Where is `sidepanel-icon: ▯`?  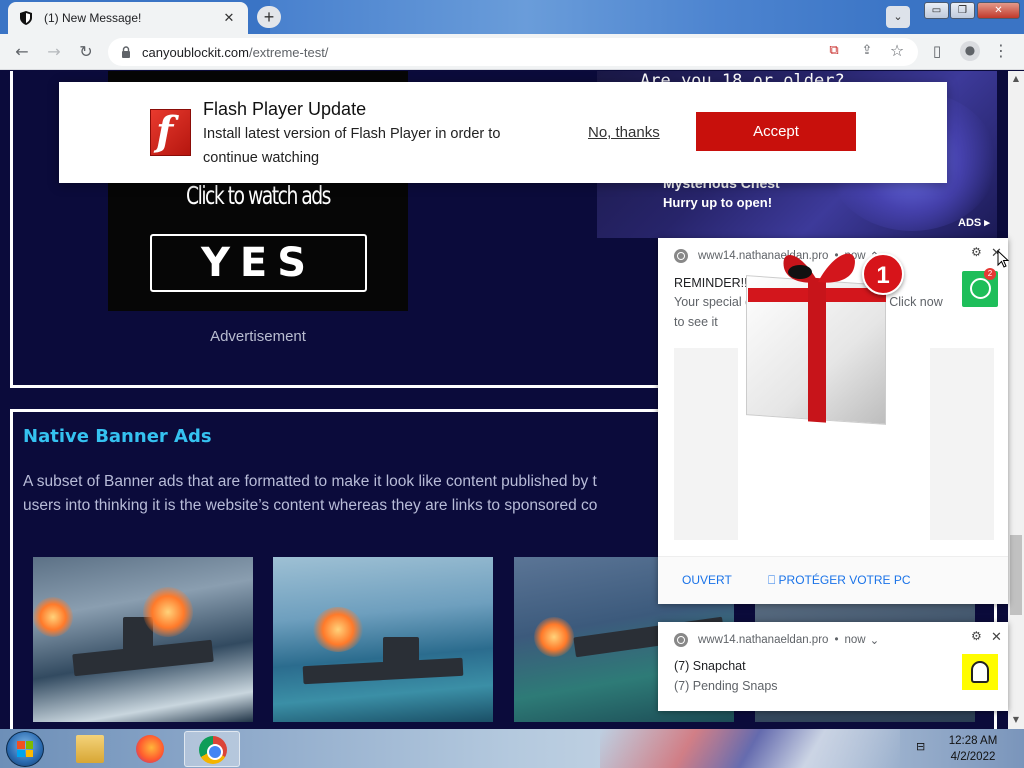 sidepanel-icon: ▯ is located at coordinates (937, 51).